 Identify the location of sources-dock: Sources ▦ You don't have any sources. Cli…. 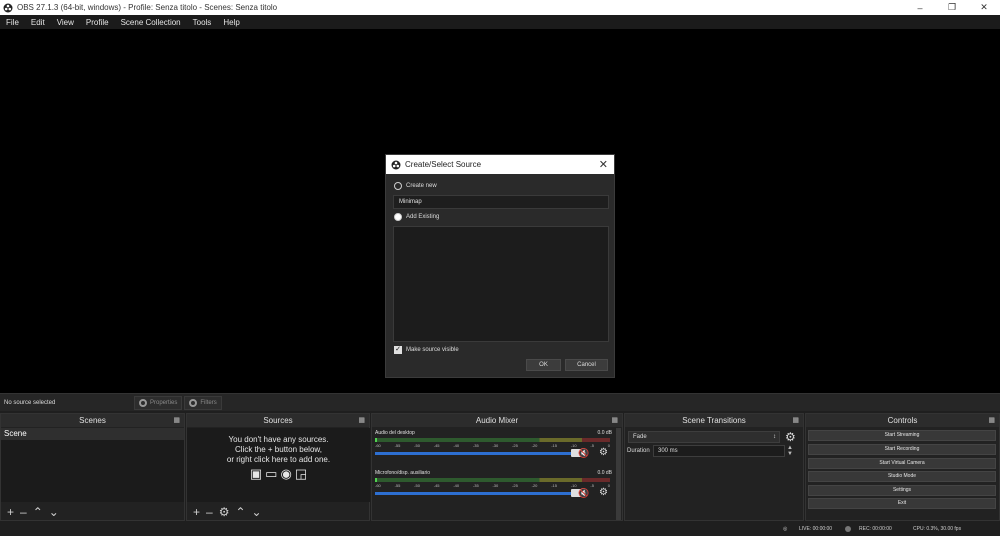
(278, 467).